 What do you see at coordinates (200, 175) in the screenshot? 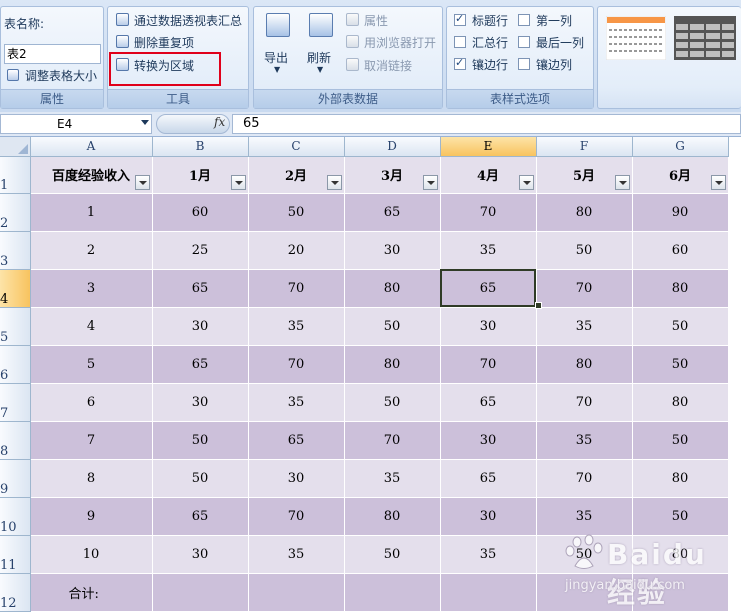
I see `table-header-cell: 1月` at bounding box center [200, 175].